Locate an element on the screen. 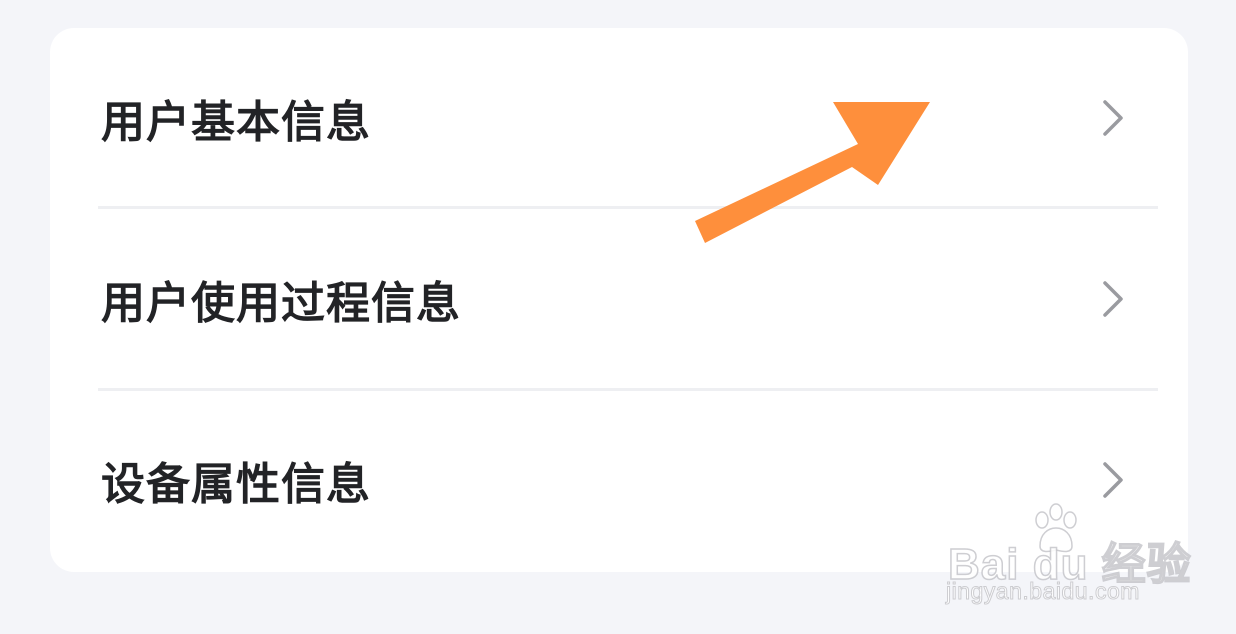 The image size is (1236, 634). list-item-label: 用户使用过程信息 is located at coordinates (281, 303).